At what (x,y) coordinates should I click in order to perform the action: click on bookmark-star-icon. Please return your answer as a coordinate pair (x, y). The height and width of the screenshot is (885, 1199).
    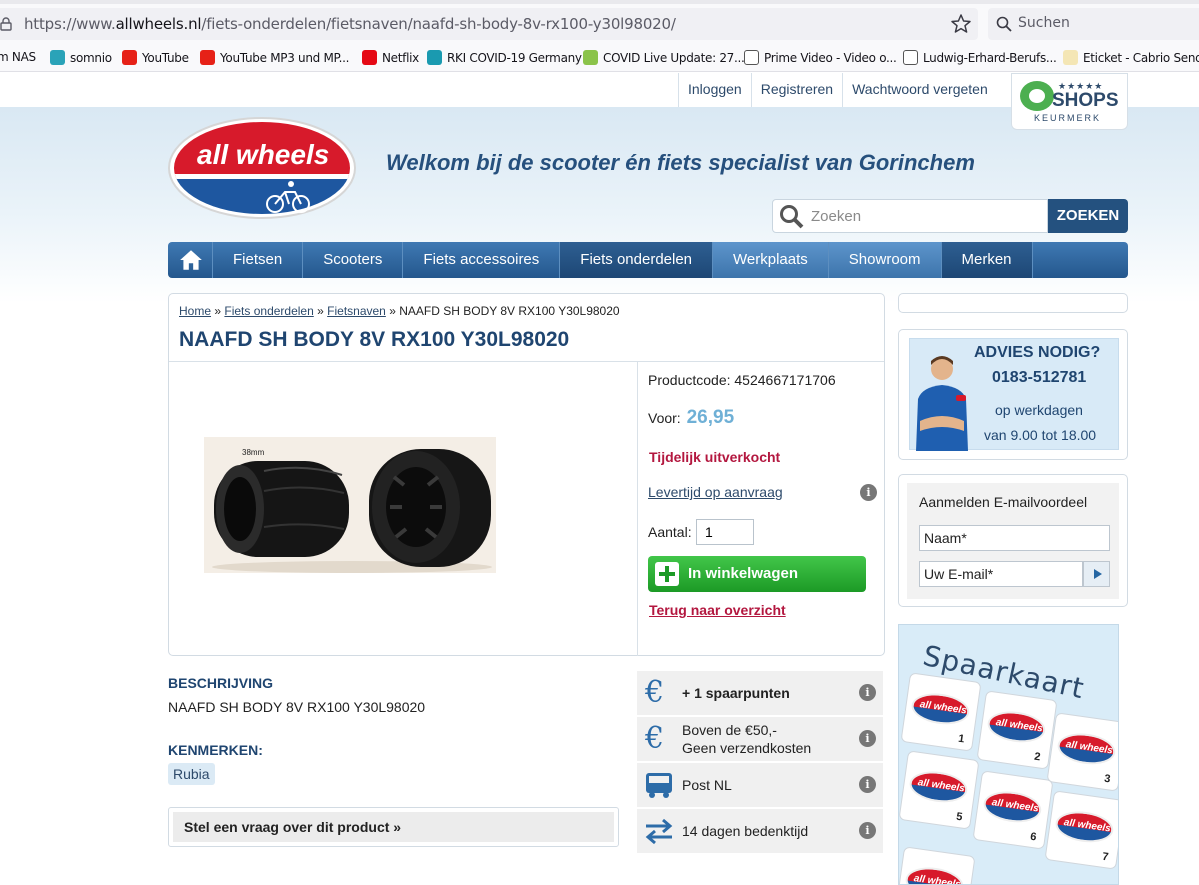
    Looking at the image, I should click on (961, 24).